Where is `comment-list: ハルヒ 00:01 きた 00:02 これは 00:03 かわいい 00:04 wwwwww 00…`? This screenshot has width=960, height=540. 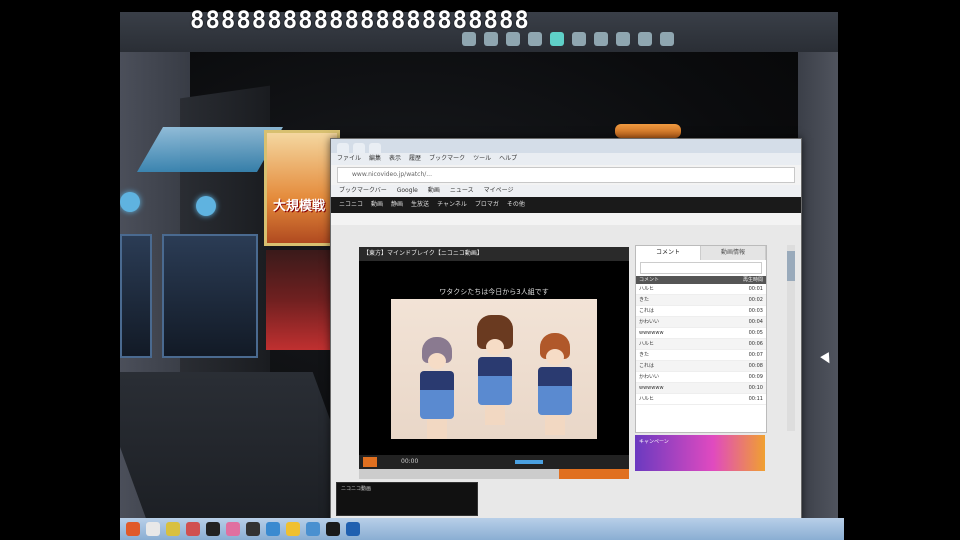
comment-list: ハルヒ 00:01 きた 00:02 これは 00:03 かわいい 00:04 wwwwww 00… is located at coordinates (701, 344).